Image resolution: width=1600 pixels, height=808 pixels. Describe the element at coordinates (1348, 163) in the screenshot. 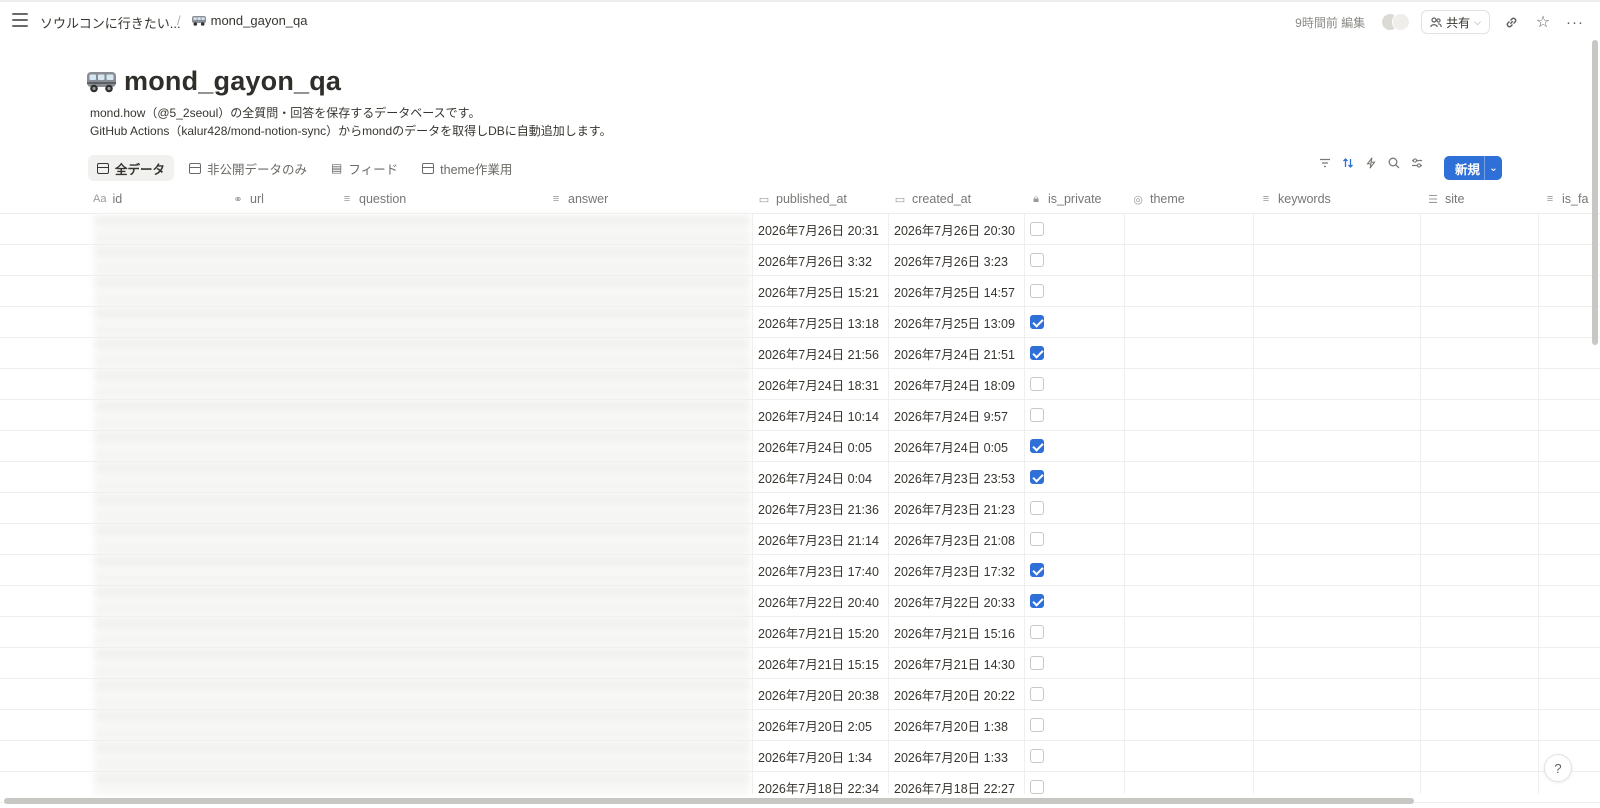

I see `sort-icon` at that location.